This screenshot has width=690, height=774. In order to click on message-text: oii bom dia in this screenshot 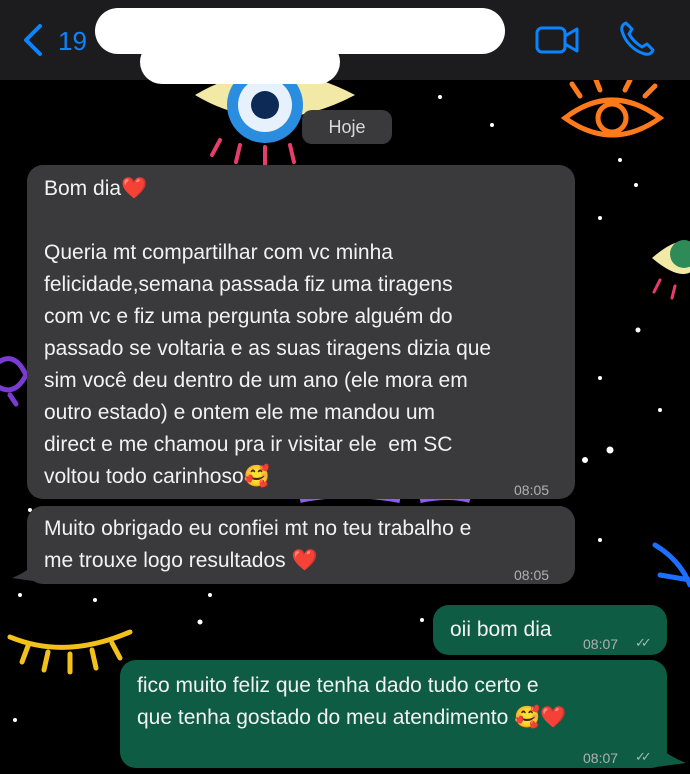, I will do `click(501, 629)`.